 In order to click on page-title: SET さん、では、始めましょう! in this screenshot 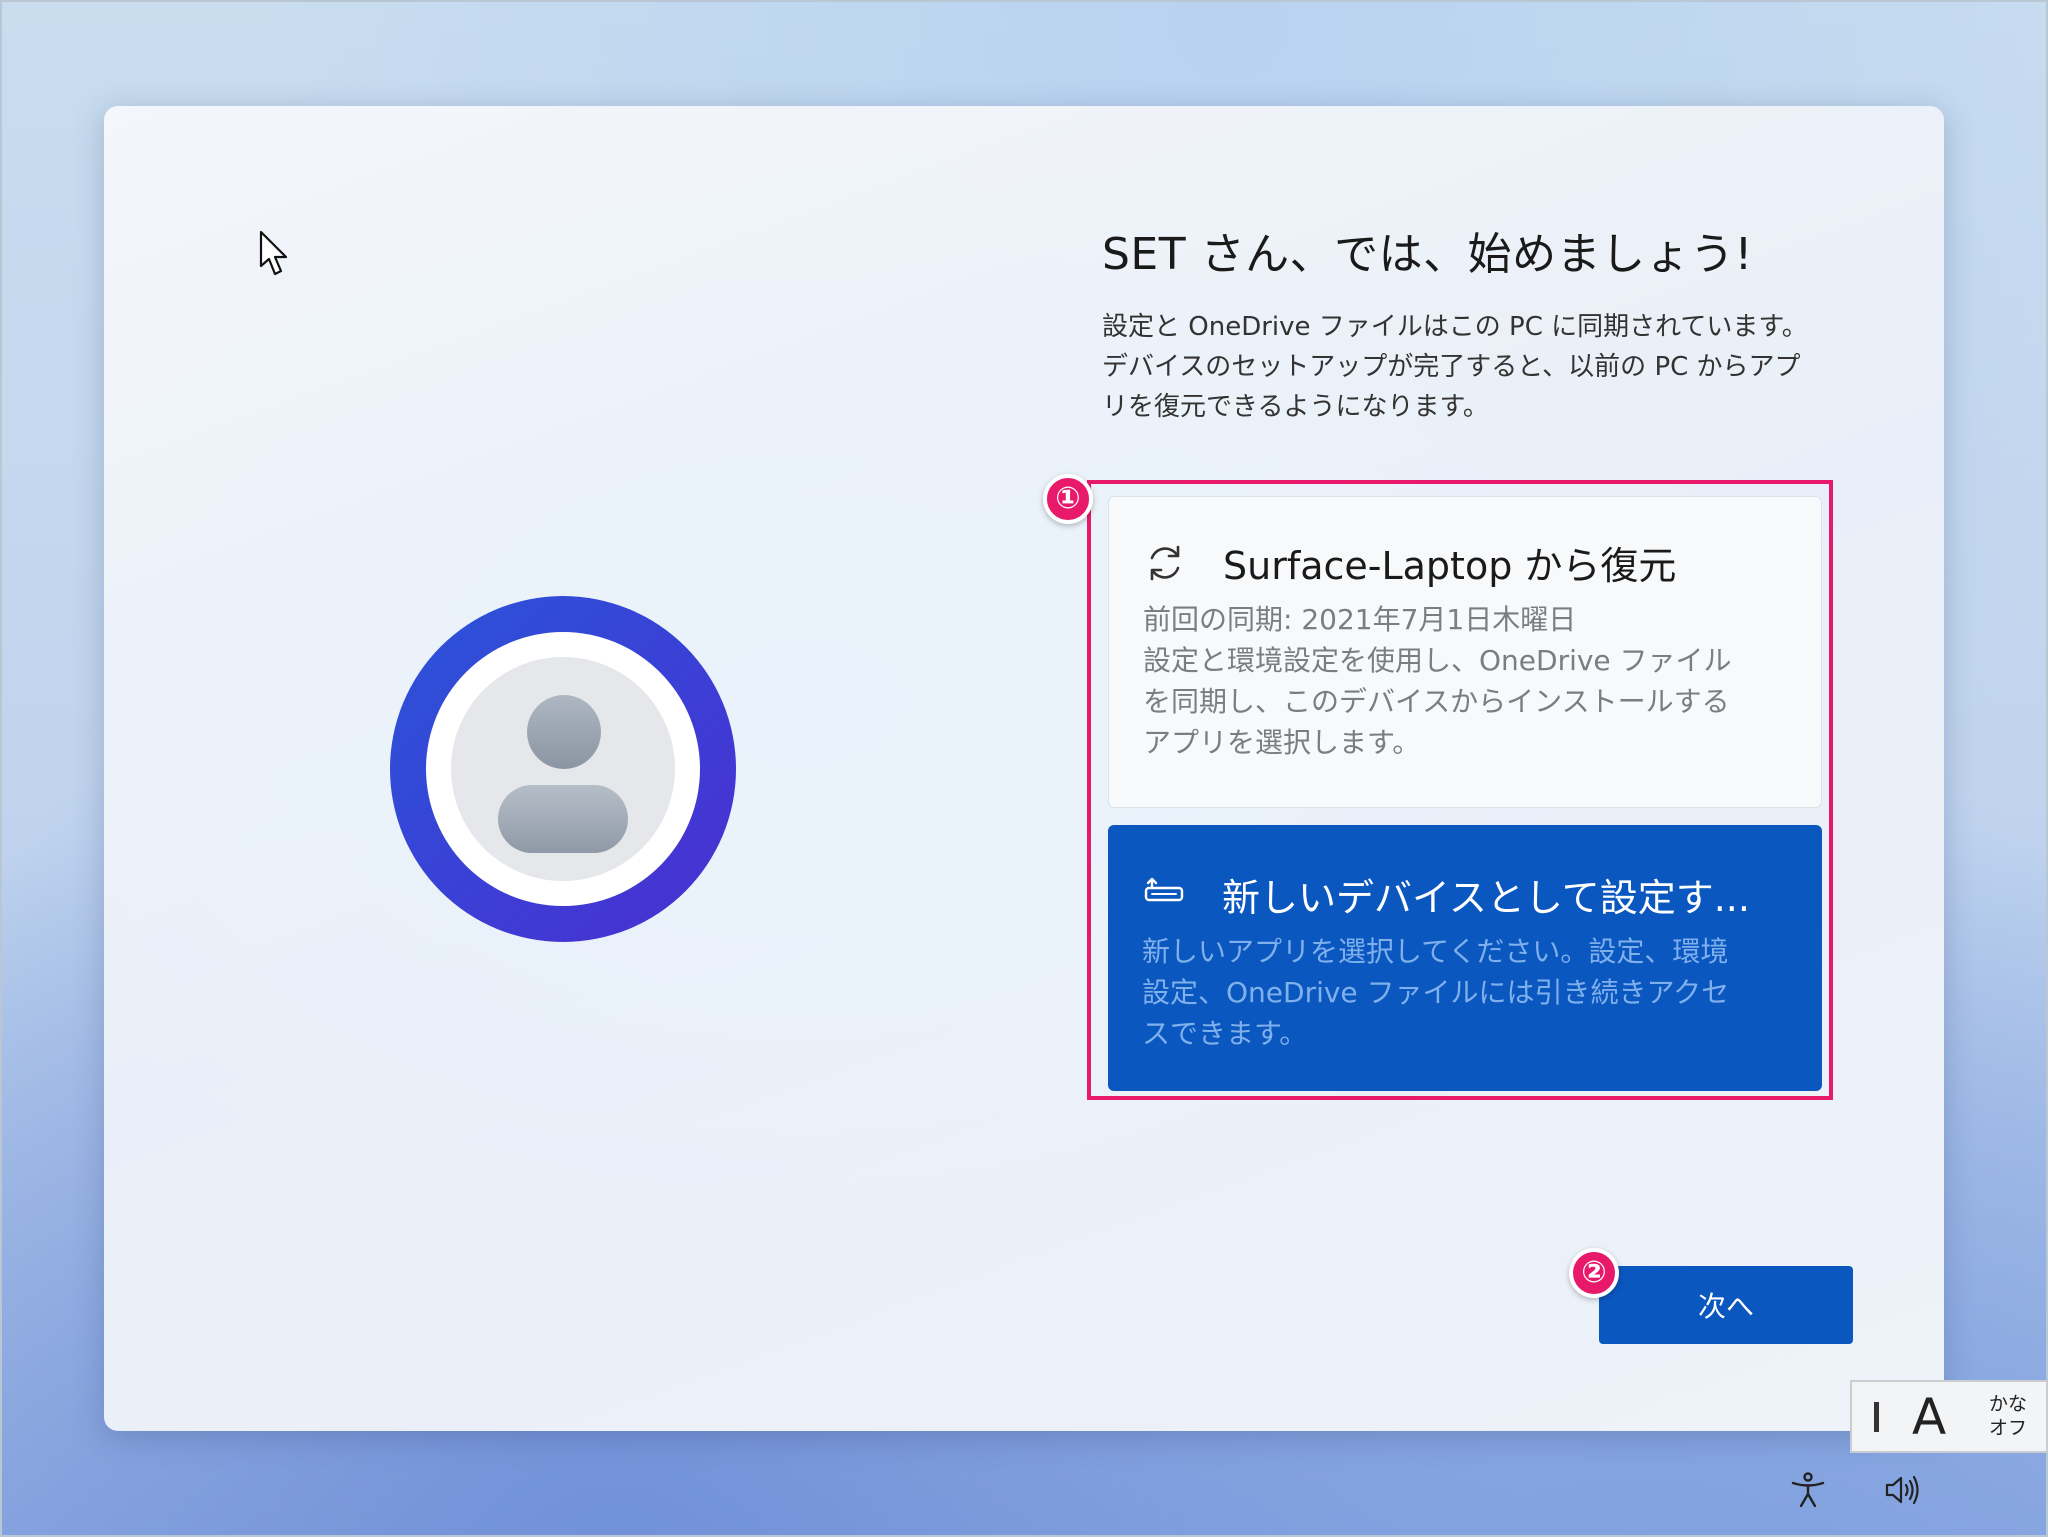, I will do `click(1427, 254)`.